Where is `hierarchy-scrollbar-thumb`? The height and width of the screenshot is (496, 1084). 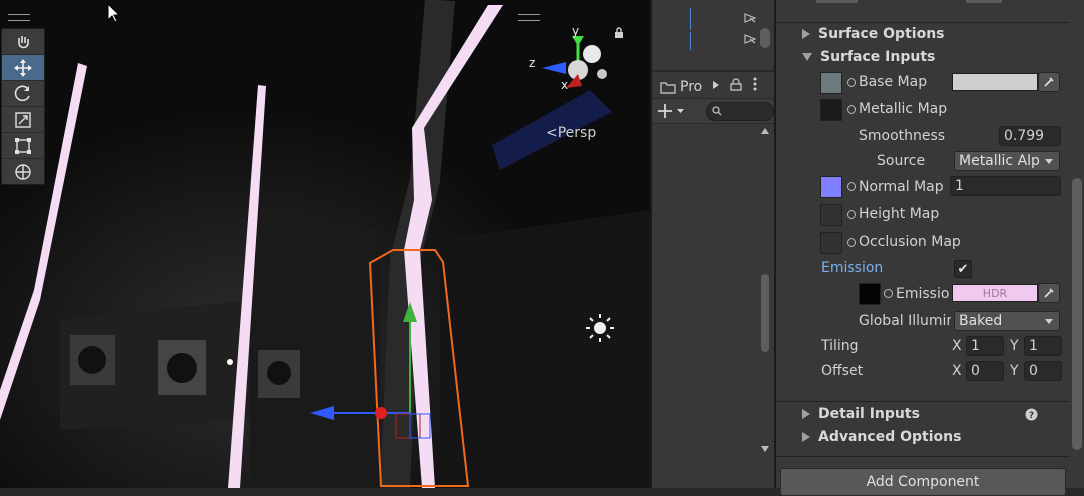
hierarchy-scrollbar-thumb is located at coordinates (765, 38).